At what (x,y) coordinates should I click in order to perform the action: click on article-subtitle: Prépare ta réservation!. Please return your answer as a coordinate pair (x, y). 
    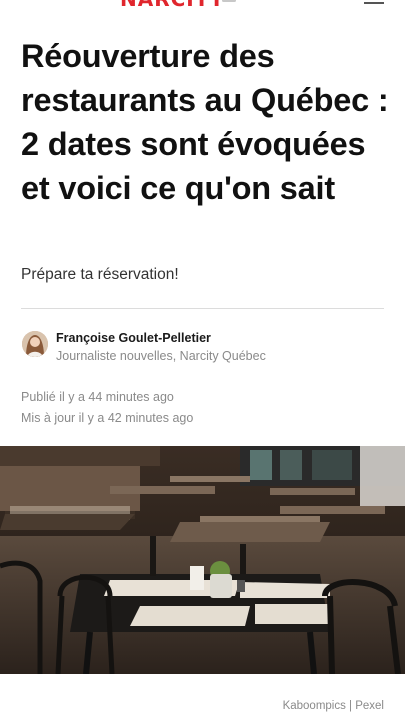
    Looking at the image, I should click on (100, 274).